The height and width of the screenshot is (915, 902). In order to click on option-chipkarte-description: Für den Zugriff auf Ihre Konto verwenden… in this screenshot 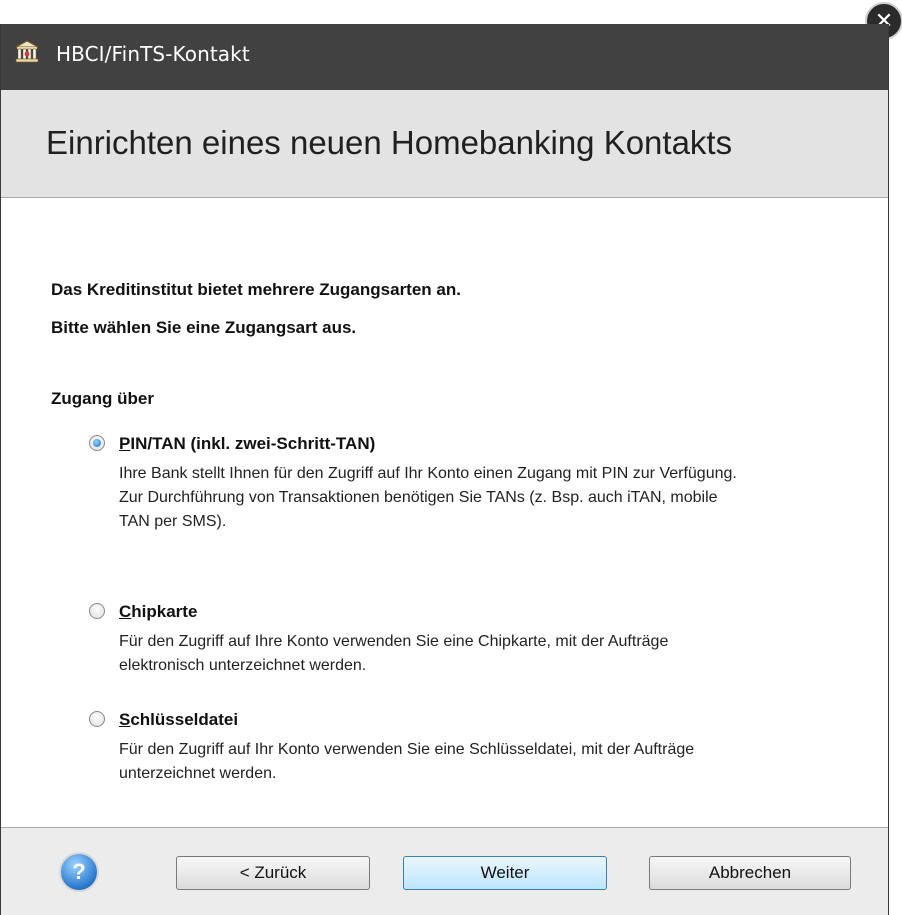, I will do `click(394, 653)`.